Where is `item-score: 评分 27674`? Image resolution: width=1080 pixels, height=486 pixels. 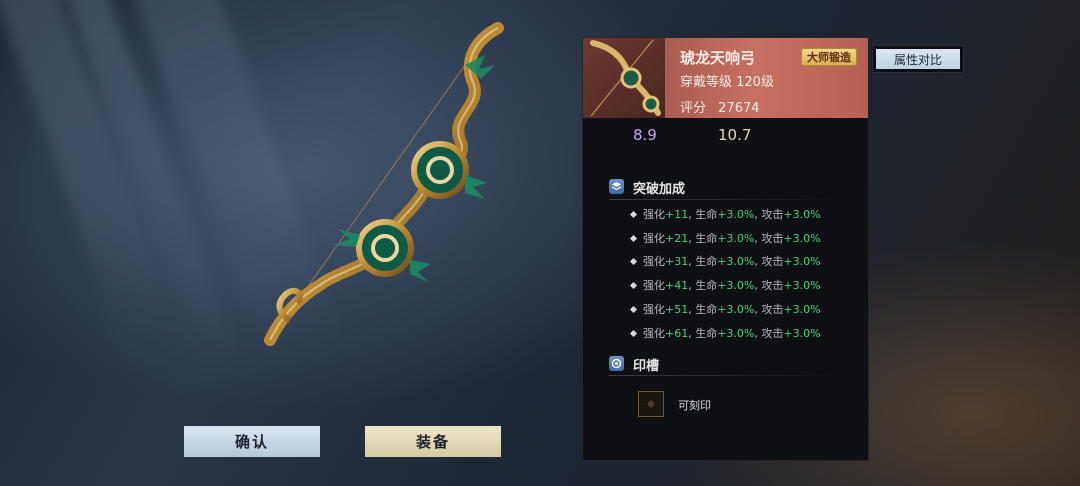 item-score: 评分 27674 is located at coordinates (720, 106).